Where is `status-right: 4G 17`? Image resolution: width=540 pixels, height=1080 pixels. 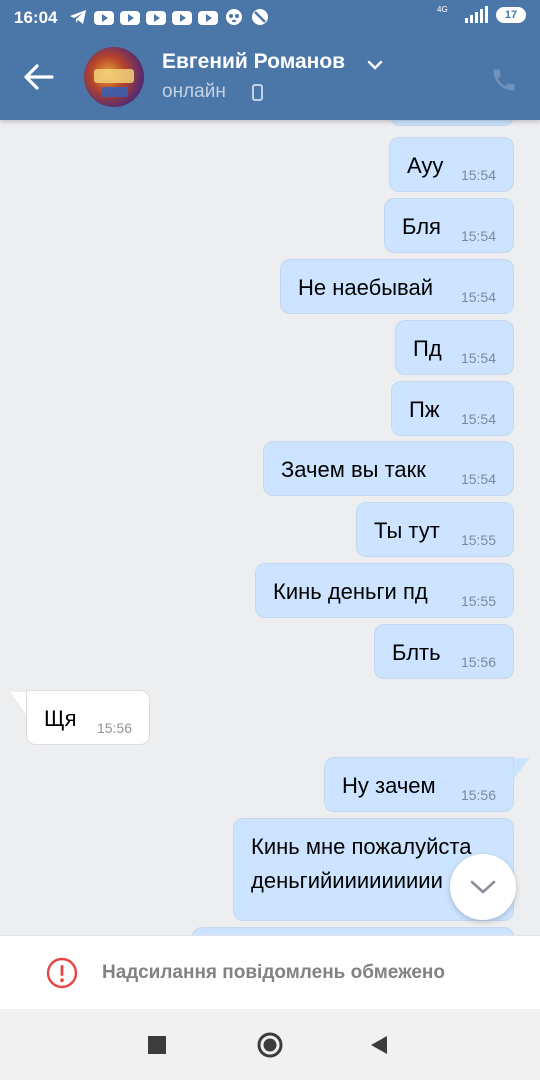 status-right: 4G 17 is located at coordinates (481, 14).